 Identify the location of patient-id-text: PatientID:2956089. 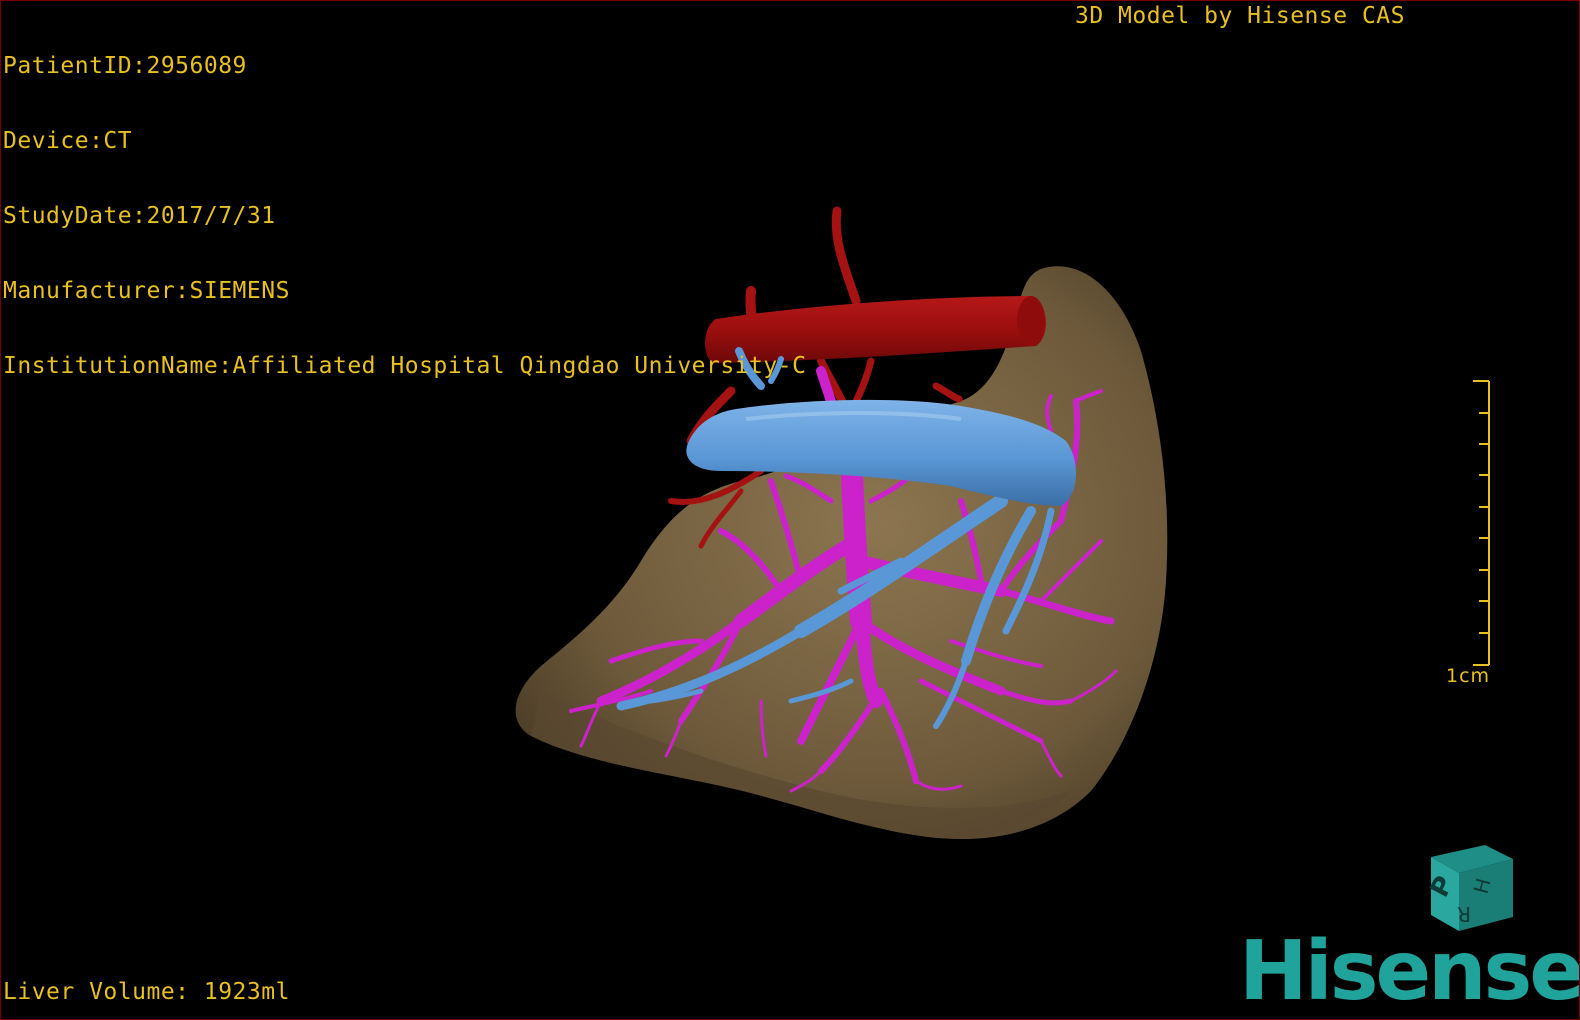
(125, 66).